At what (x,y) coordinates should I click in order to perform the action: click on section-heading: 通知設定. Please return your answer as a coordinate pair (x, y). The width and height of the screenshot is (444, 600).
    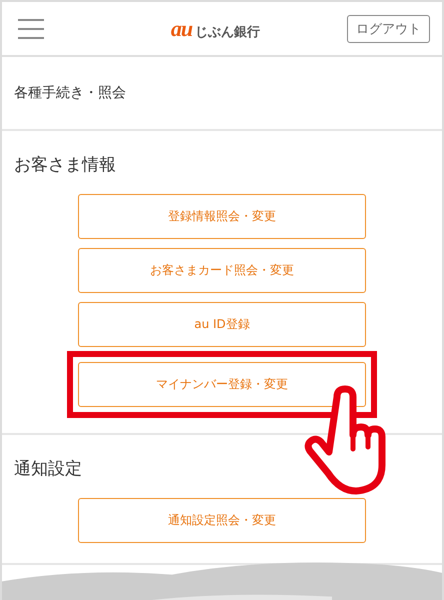
    Looking at the image, I should click on (48, 469).